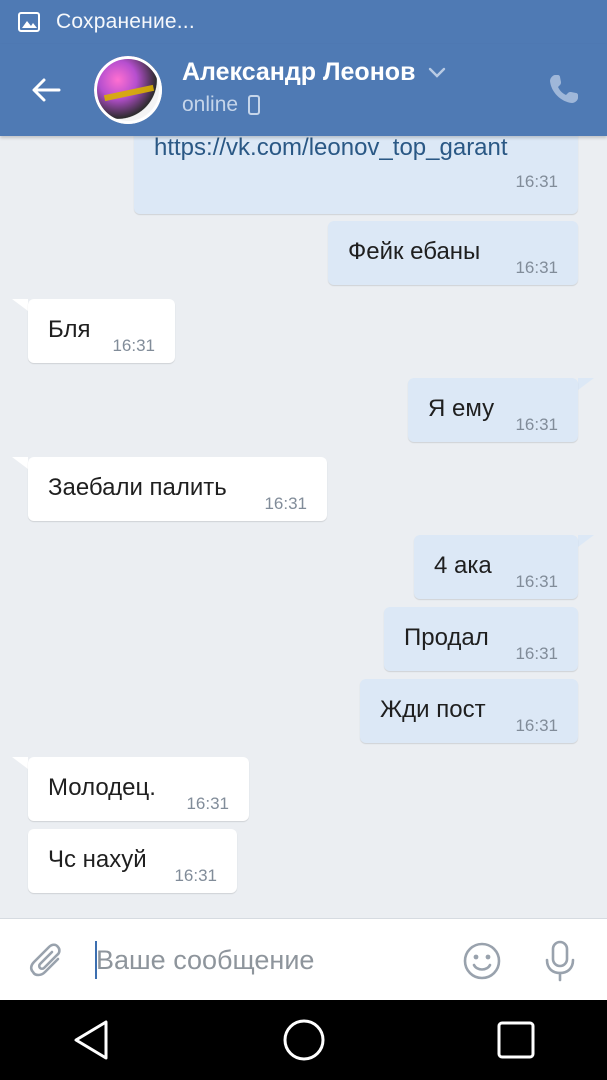 Image resolution: width=607 pixels, height=1080 pixels. Describe the element at coordinates (91, 1040) in the screenshot. I see `nav-back-icon` at that location.